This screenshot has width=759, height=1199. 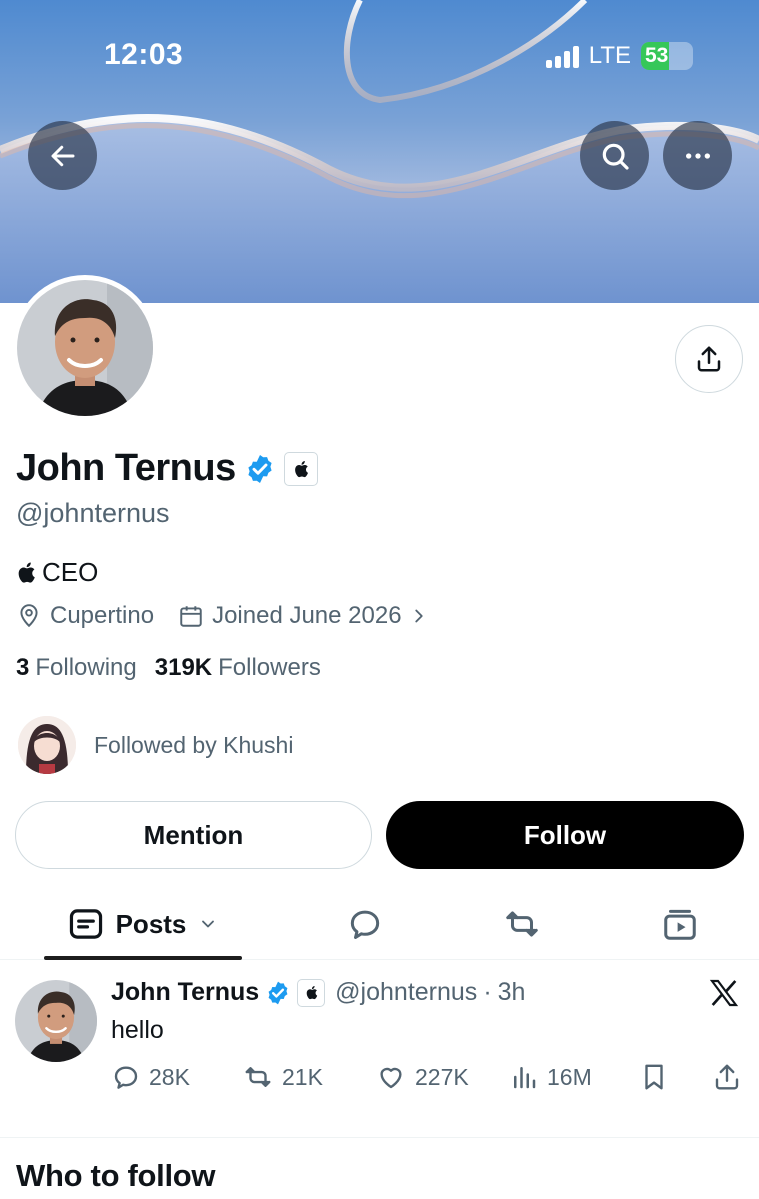 What do you see at coordinates (169, 1076) in the screenshot?
I see `reply-count: 28K` at bounding box center [169, 1076].